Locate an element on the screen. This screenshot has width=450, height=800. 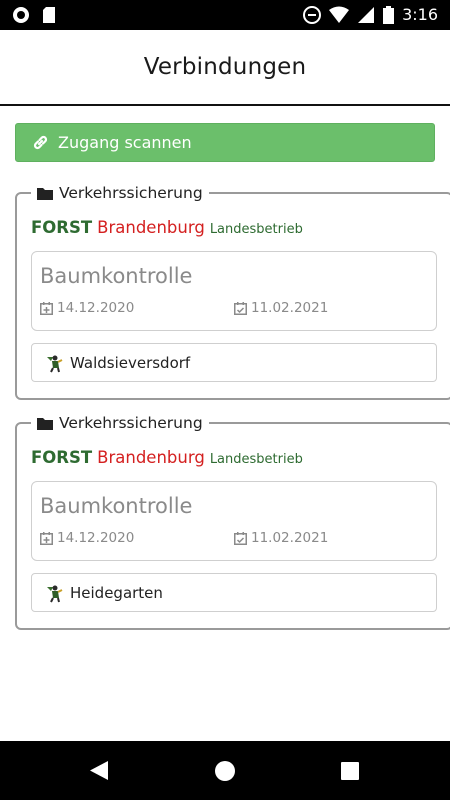
signal-icon is located at coordinates (366, 14).